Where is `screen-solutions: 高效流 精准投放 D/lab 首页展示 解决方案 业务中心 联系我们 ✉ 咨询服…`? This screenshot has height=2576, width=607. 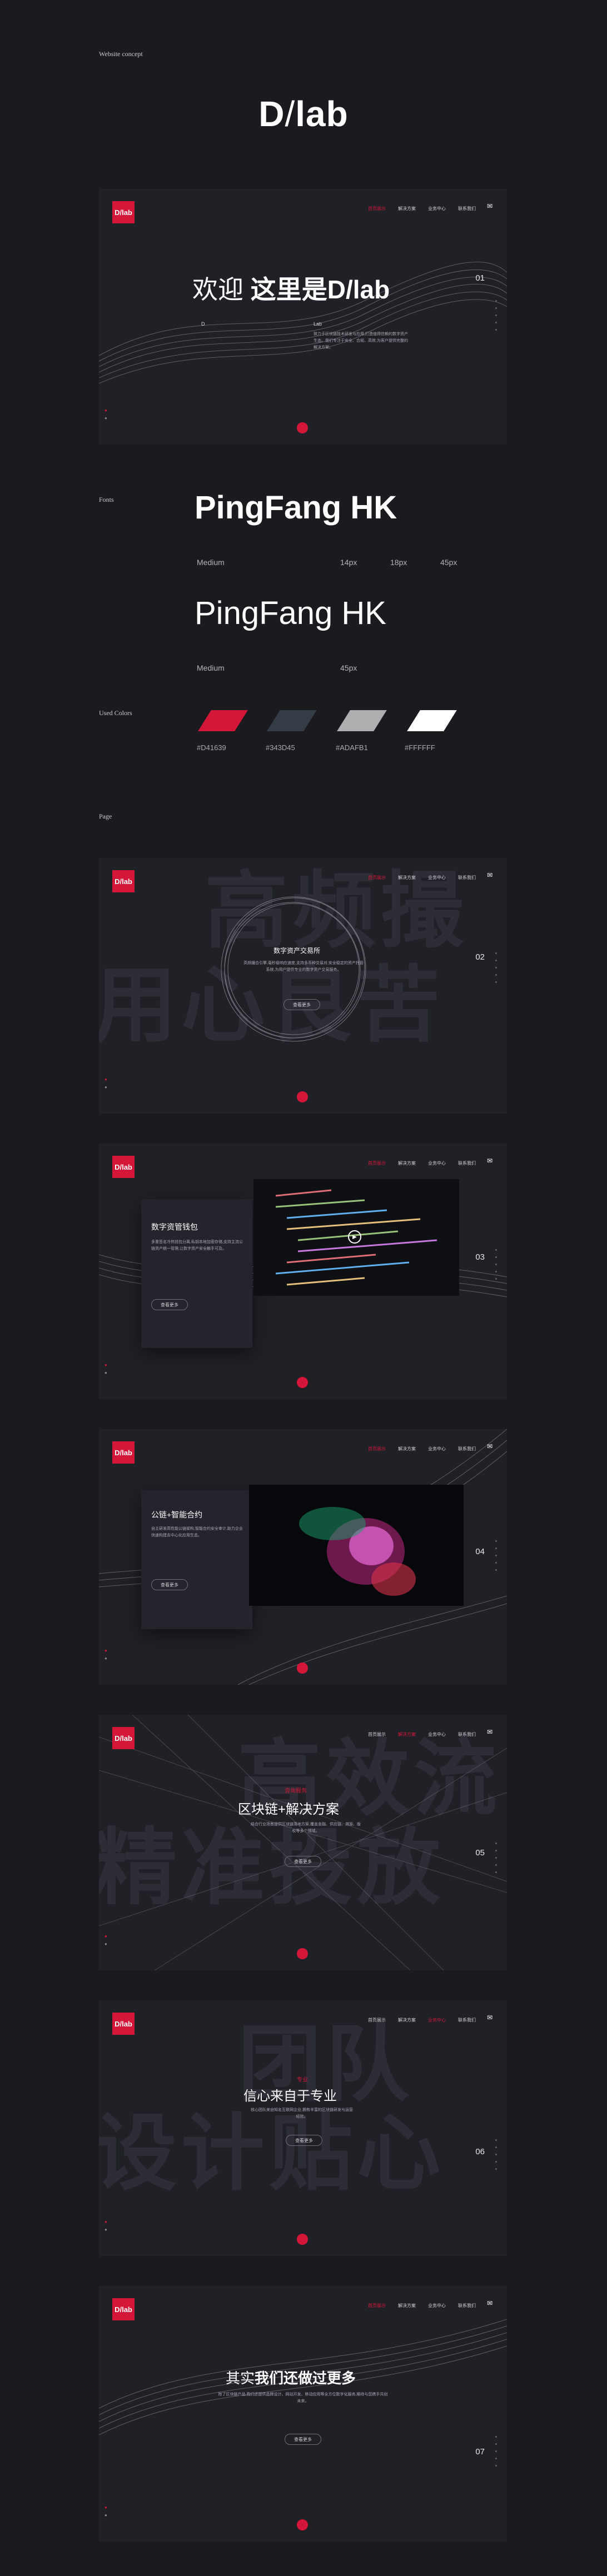 screen-solutions: 高效流 精准投放 D/lab 首页展示 解决方案 业务中心 联系我们 ✉ 咨询服… is located at coordinates (303, 1843).